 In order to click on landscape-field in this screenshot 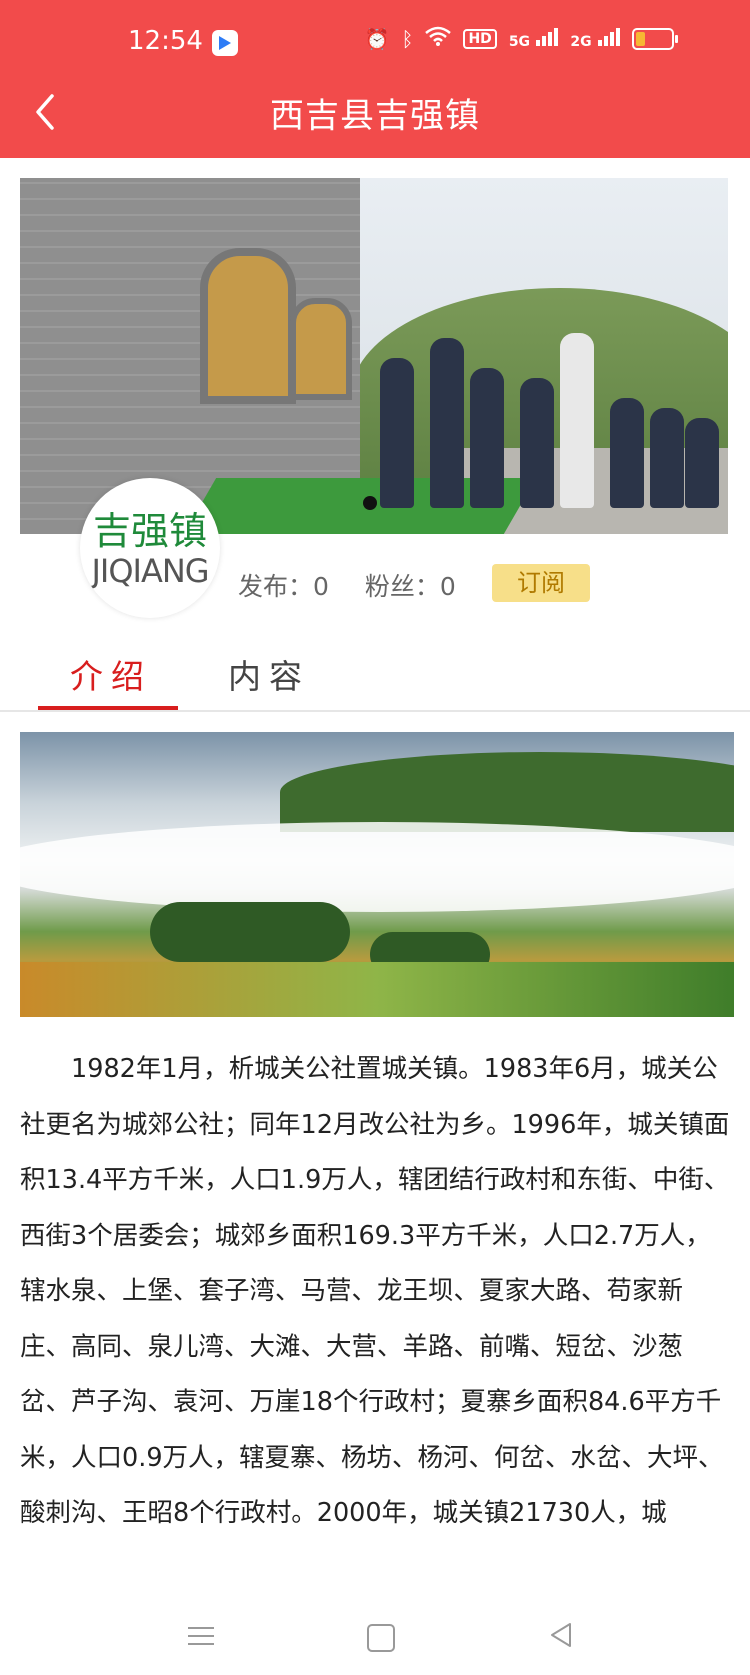, I will do `click(377, 989)`.